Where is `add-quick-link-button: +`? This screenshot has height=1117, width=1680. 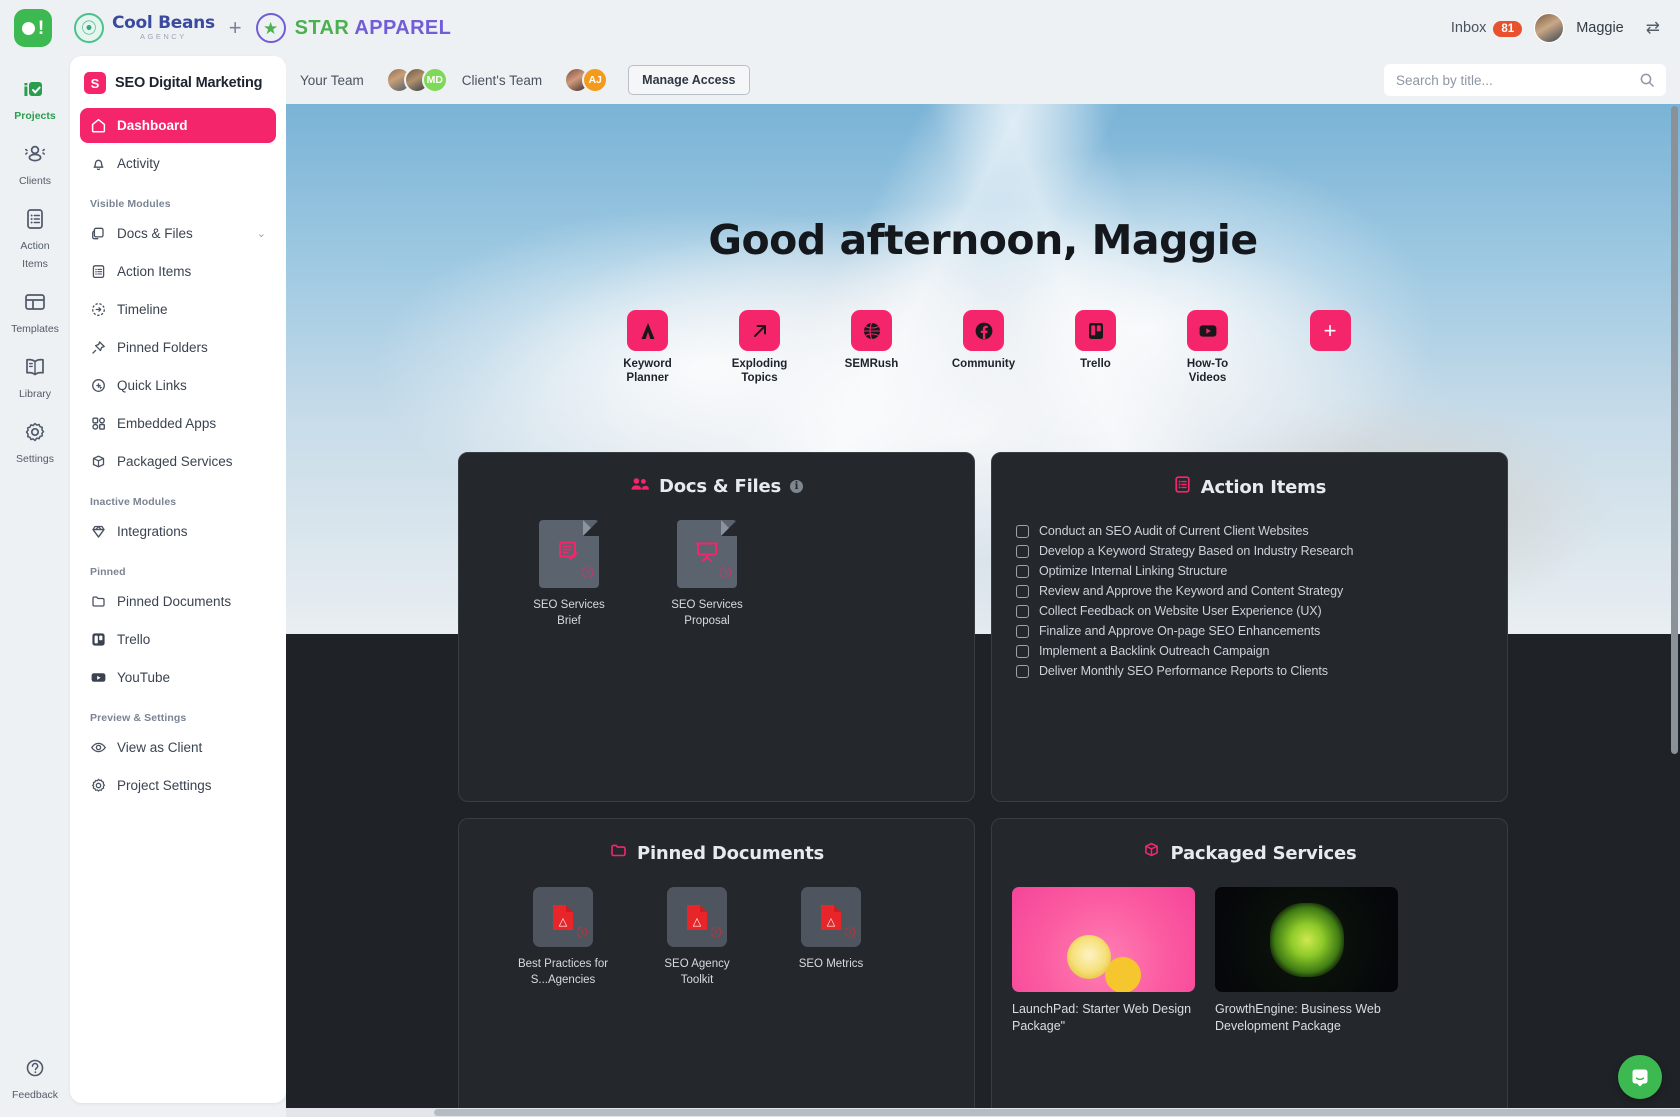 add-quick-link-button: + is located at coordinates (1330, 330).